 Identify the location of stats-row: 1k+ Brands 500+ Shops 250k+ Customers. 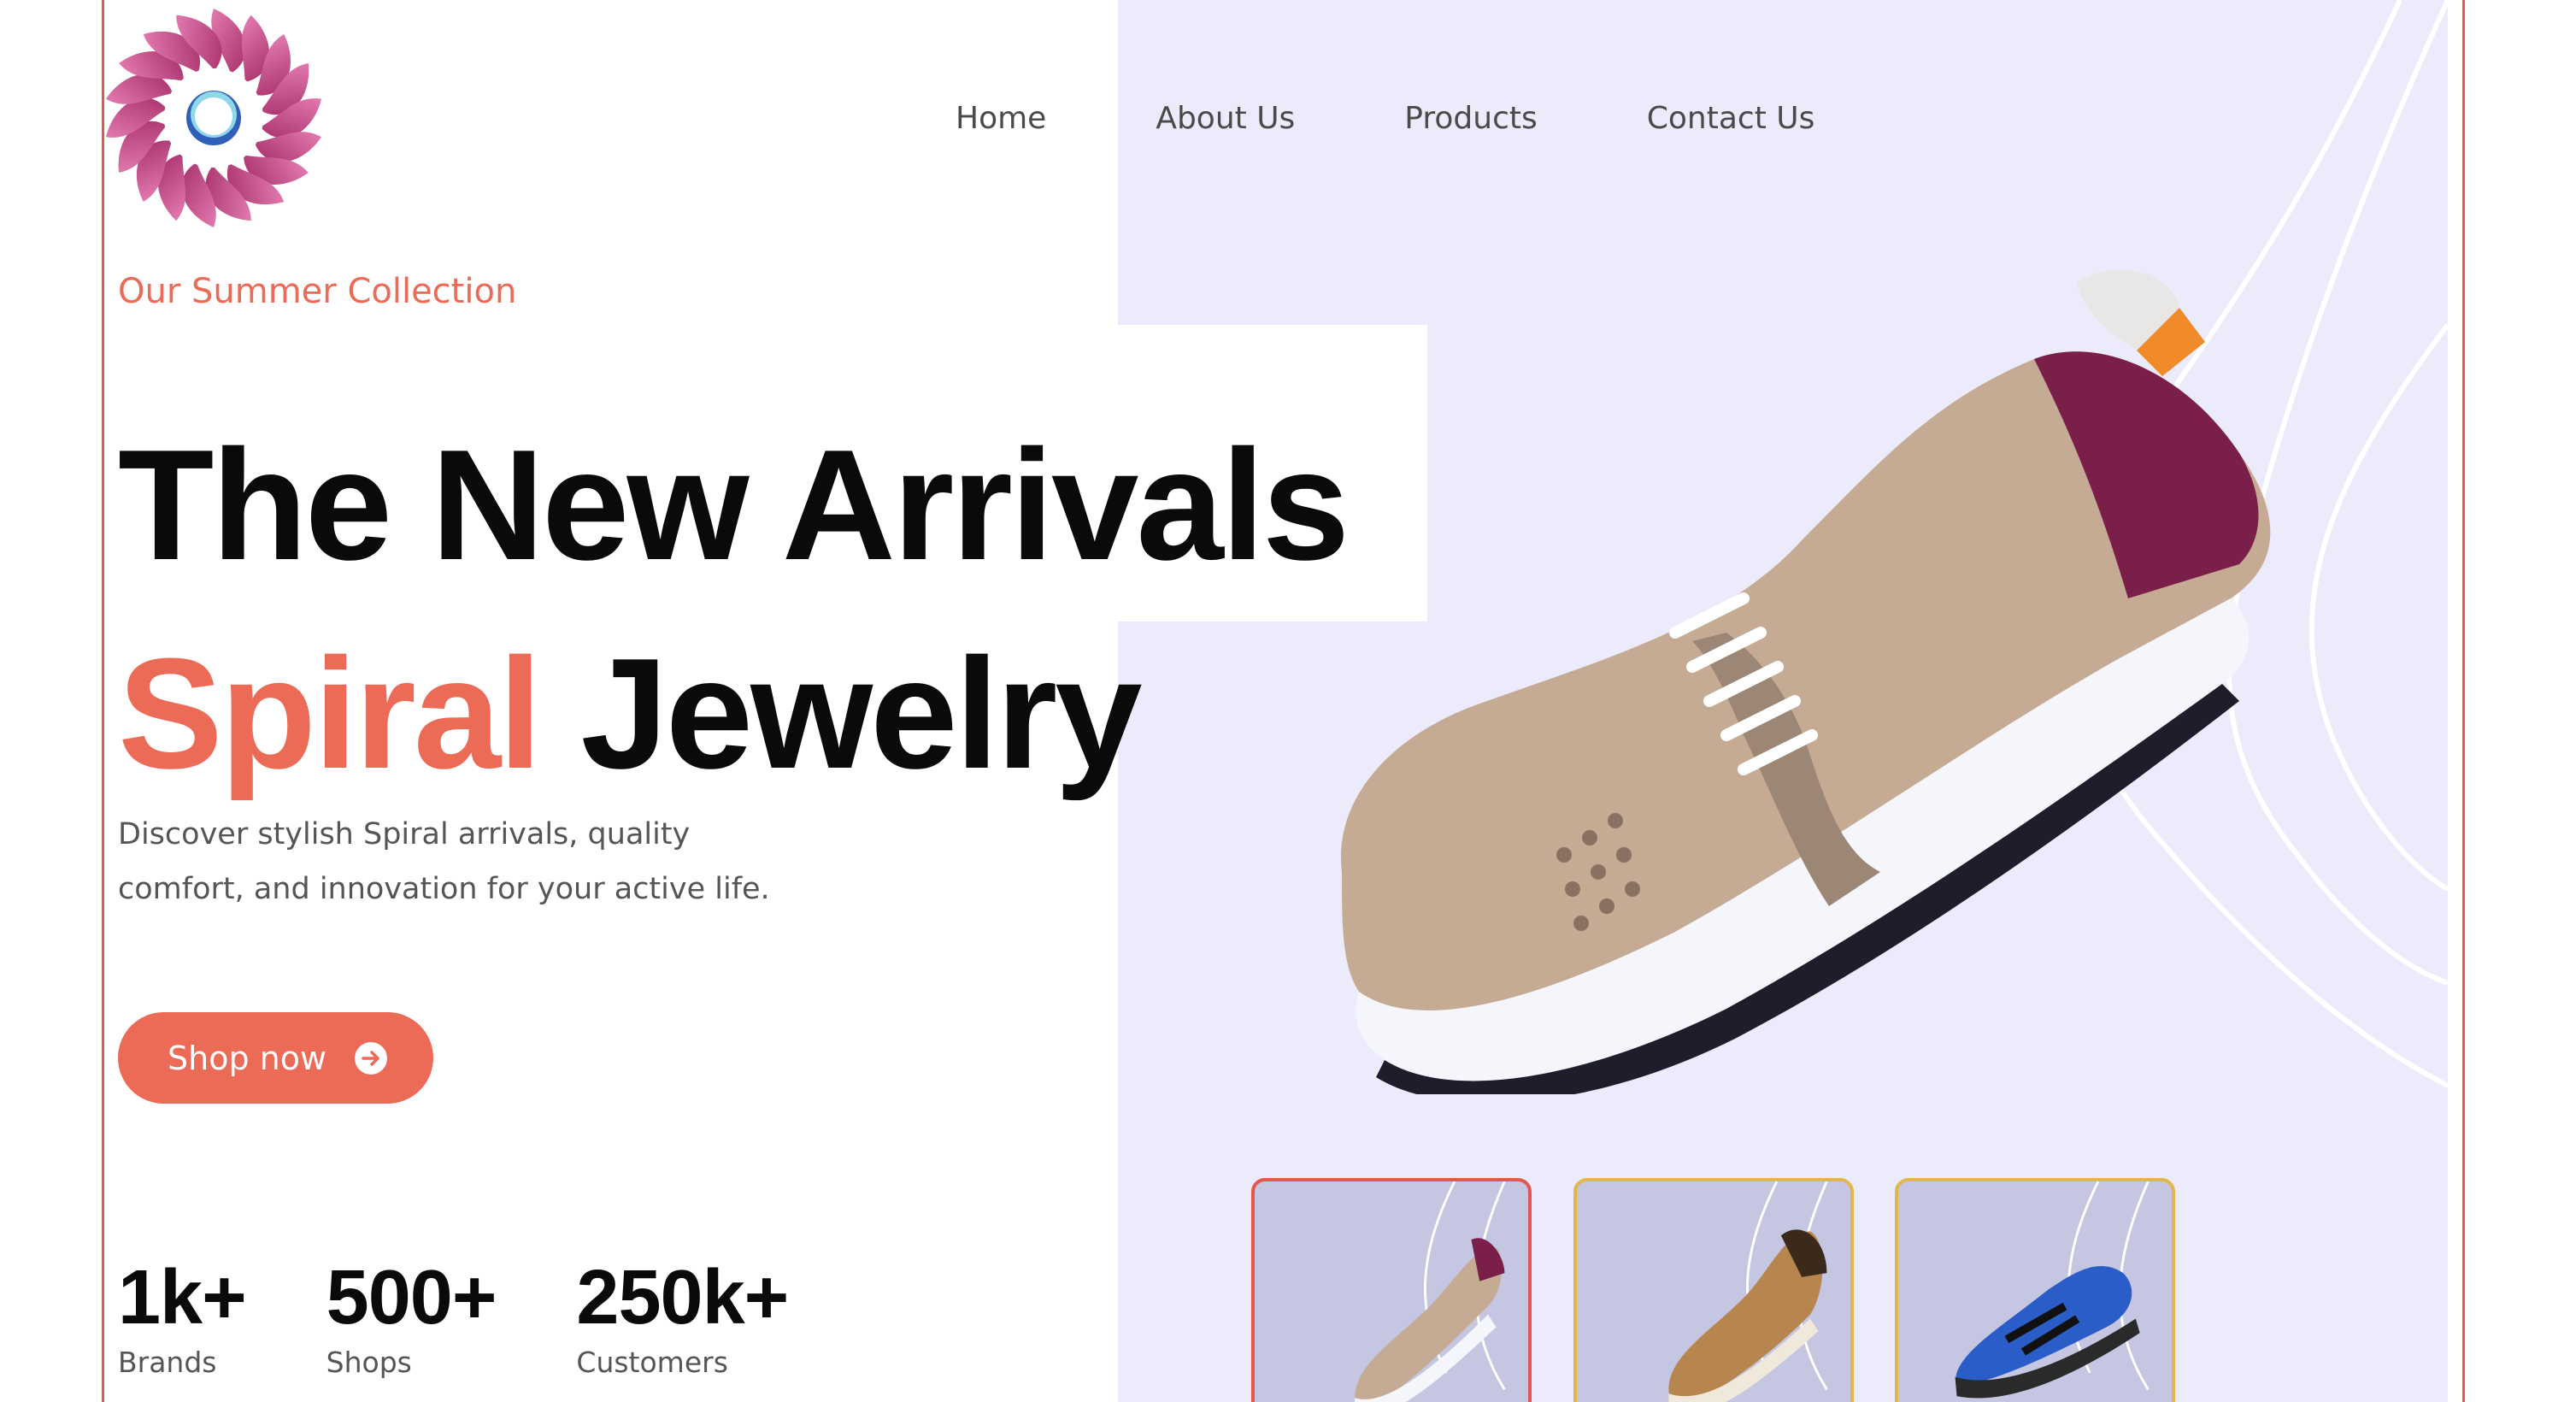
(493, 1317).